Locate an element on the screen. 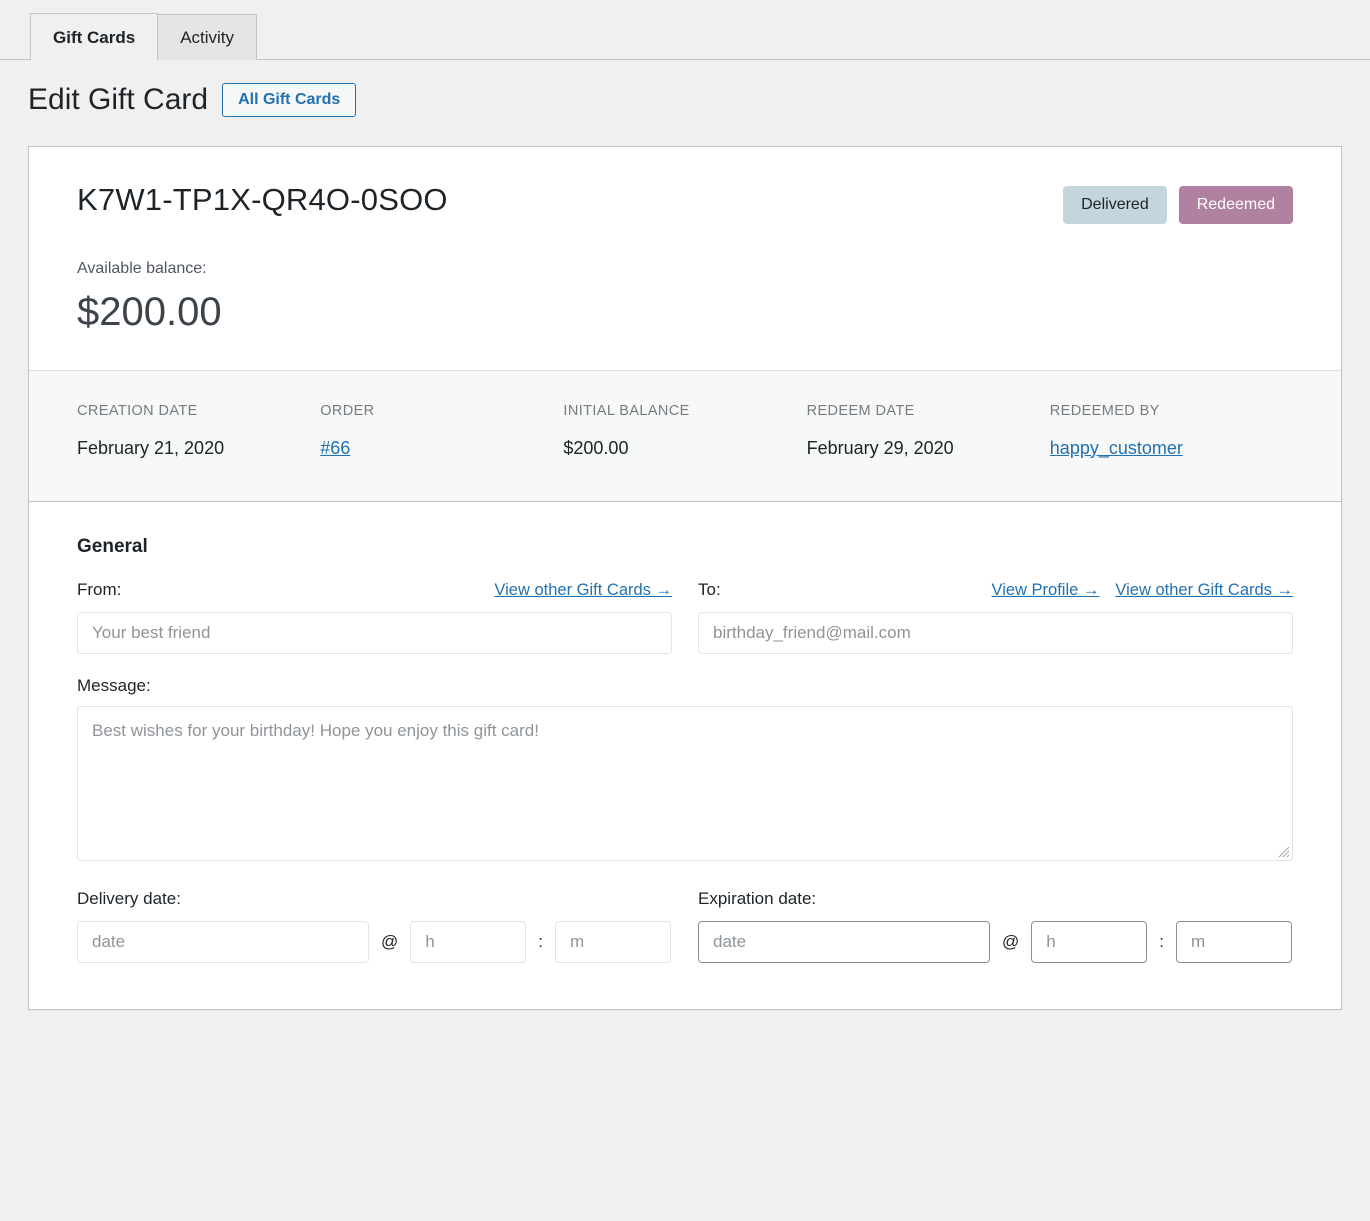 This screenshot has height=1221, width=1370. delivery-at-symbol: @ is located at coordinates (390, 942).